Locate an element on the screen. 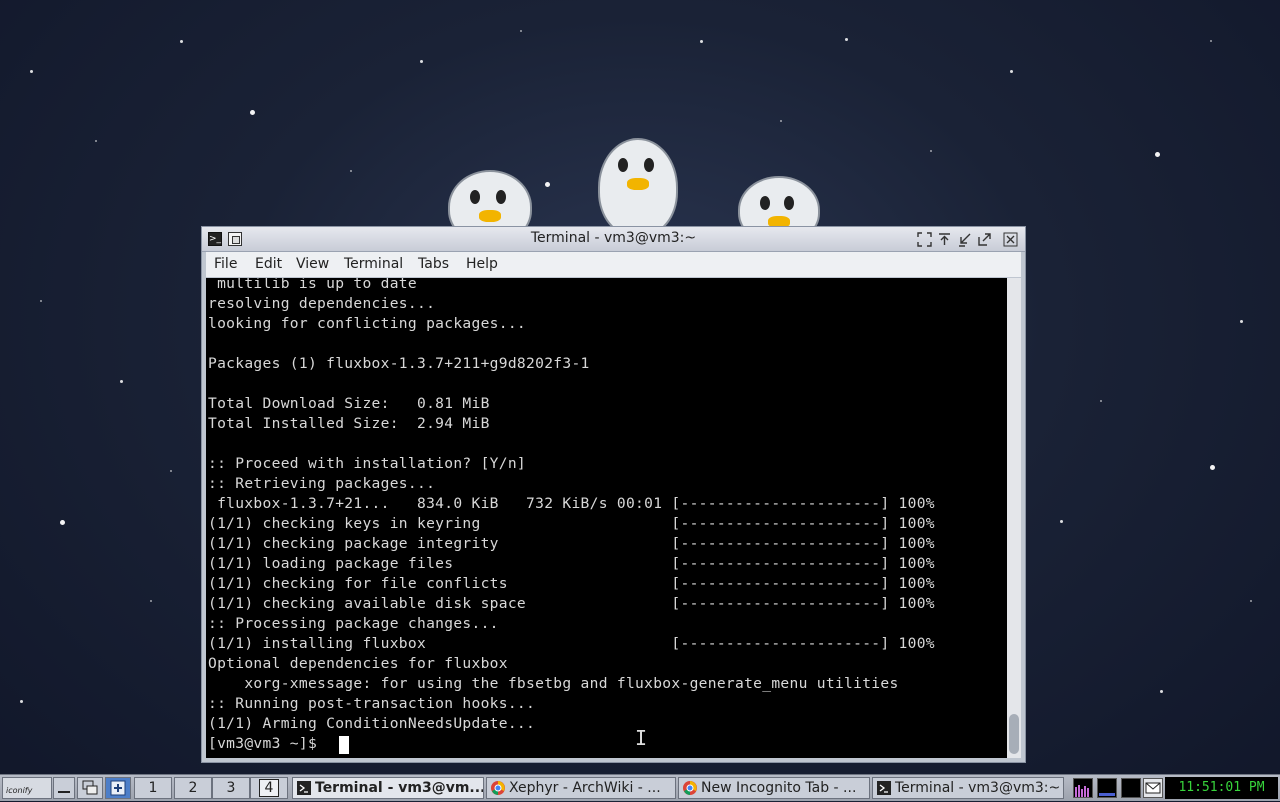 This screenshot has width=1280, height=802. workspace-3: 3 is located at coordinates (231, 788).